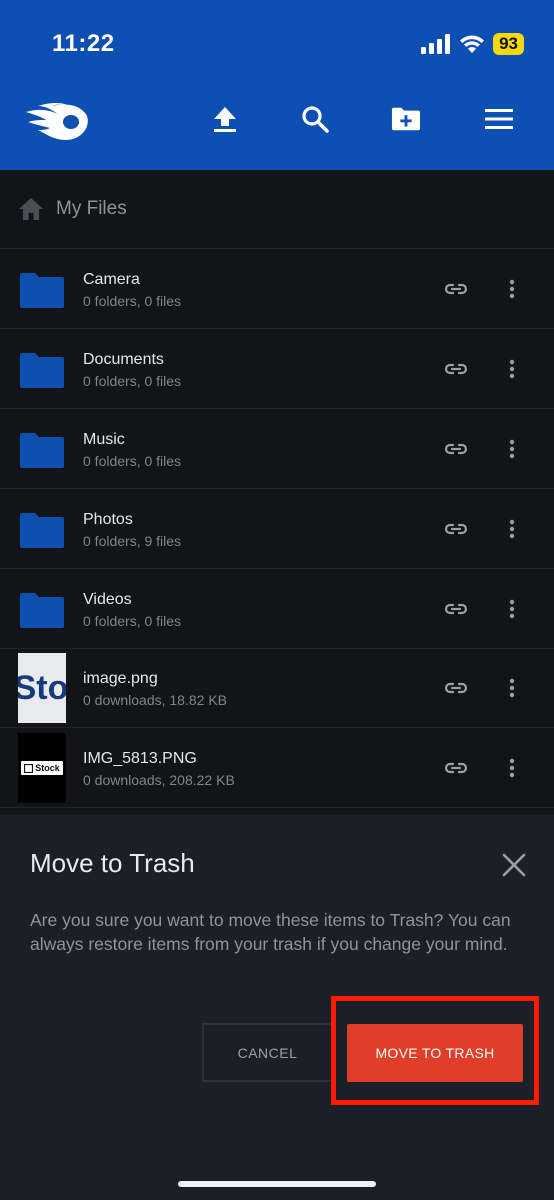 This screenshot has height=1200, width=554. Describe the element at coordinates (155, 700) in the screenshot. I see `item-meta: 0 downloads, 18.82 KB` at that location.